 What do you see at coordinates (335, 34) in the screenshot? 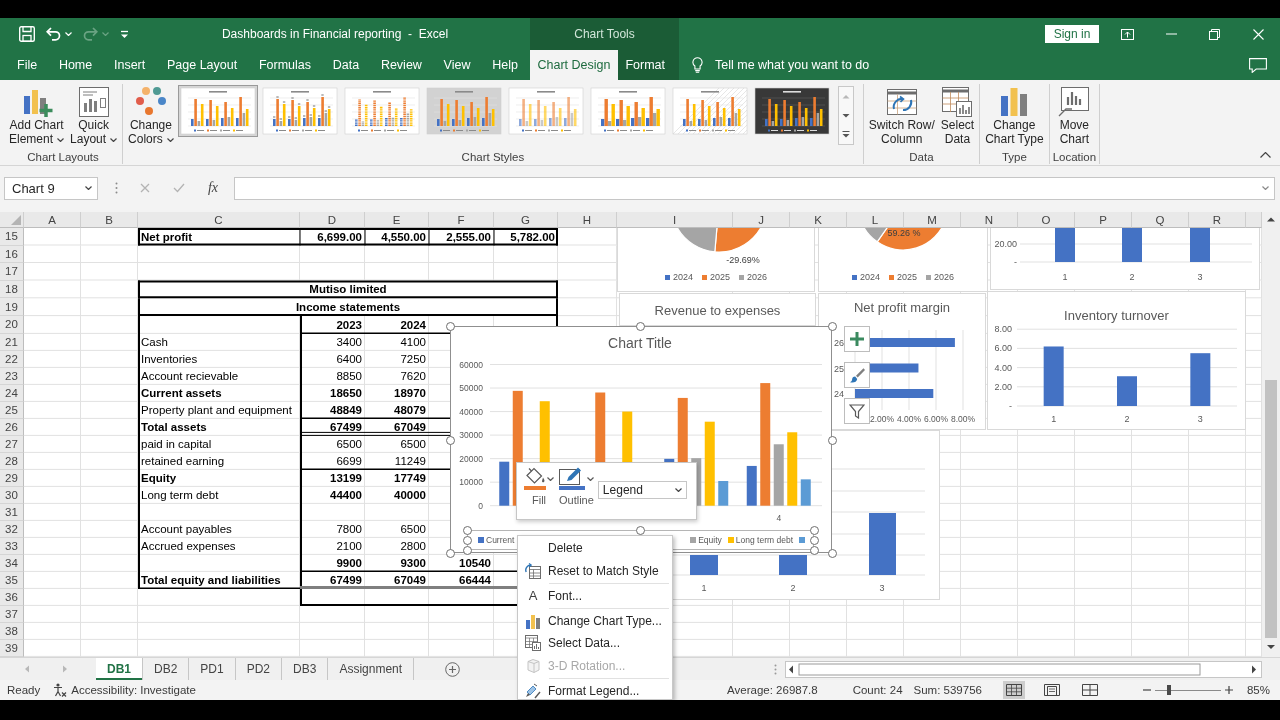
I see `window-title: Dashboards in Financial reporting - Excel` at bounding box center [335, 34].